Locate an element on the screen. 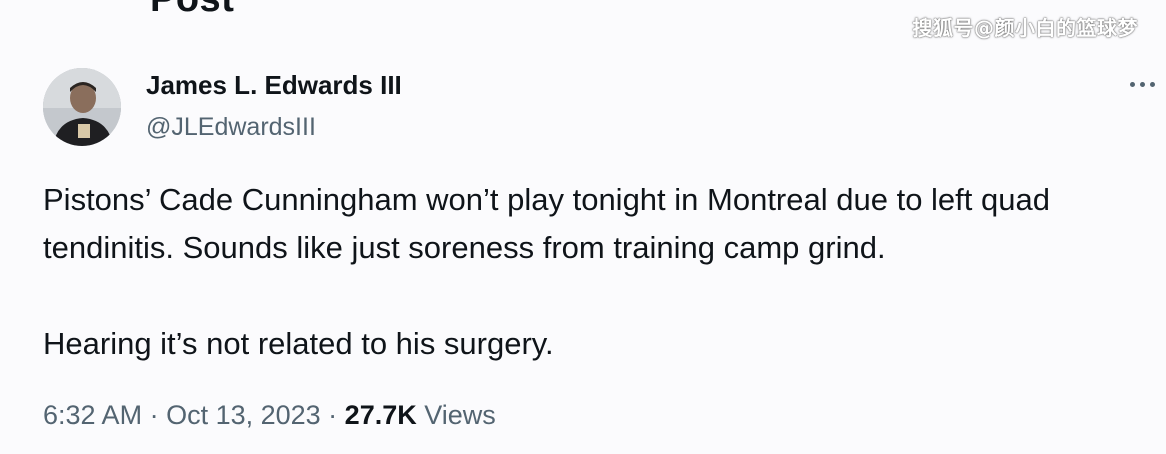 Image resolution: width=1166 pixels, height=454 pixels. avatar-image is located at coordinates (82, 107).